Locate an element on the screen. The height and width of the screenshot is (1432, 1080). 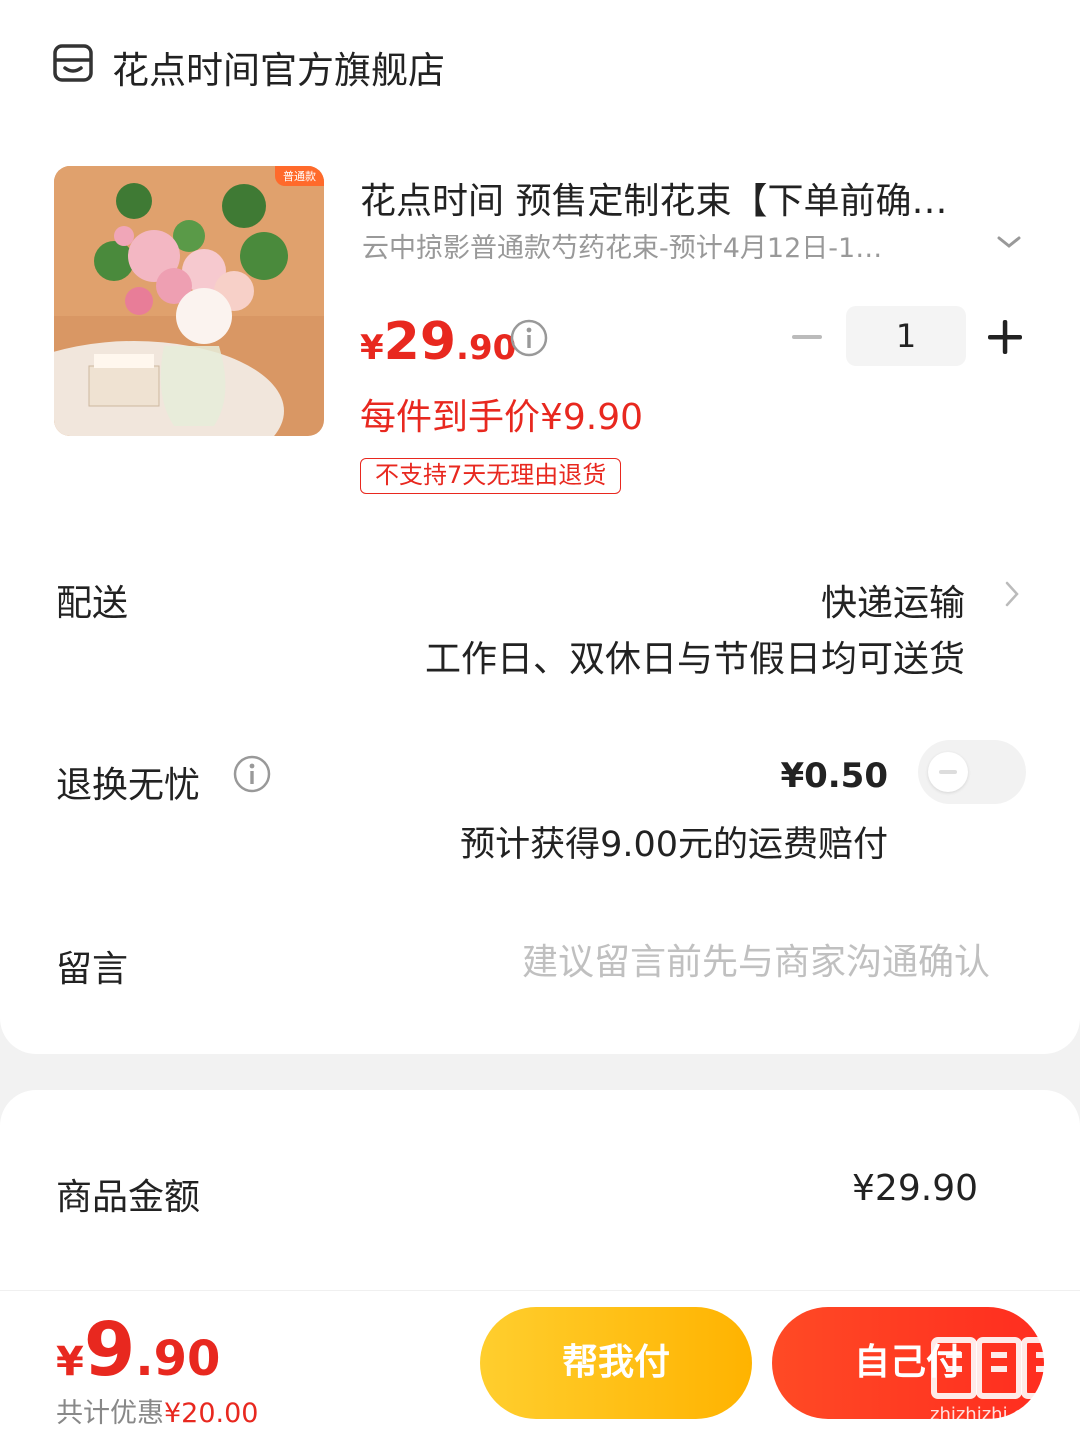
checkout-bar: ¥9.90 共计优惠¥20.00 帮我付 自己付 is located at coordinates (540, 1361).